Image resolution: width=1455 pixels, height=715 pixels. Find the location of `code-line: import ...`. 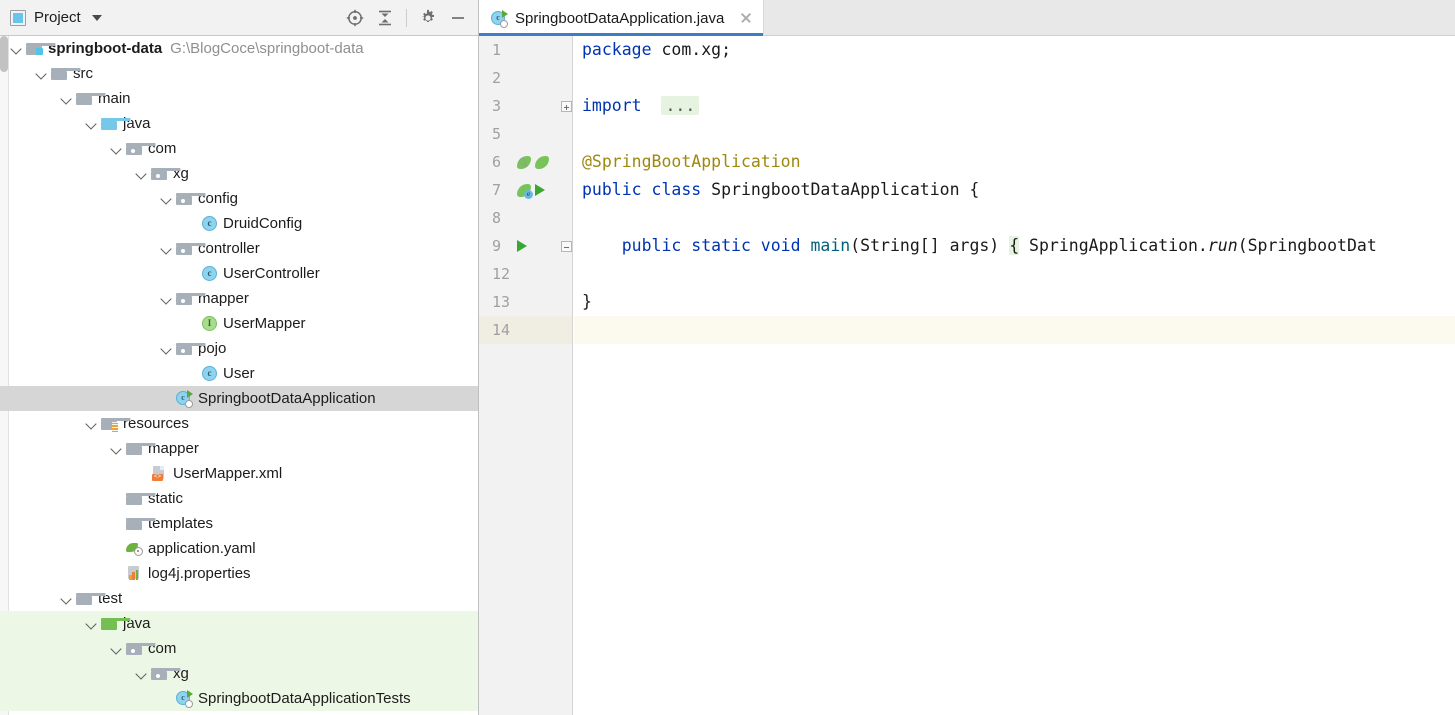

code-line: import ... is located at coordinates (1014, 106).